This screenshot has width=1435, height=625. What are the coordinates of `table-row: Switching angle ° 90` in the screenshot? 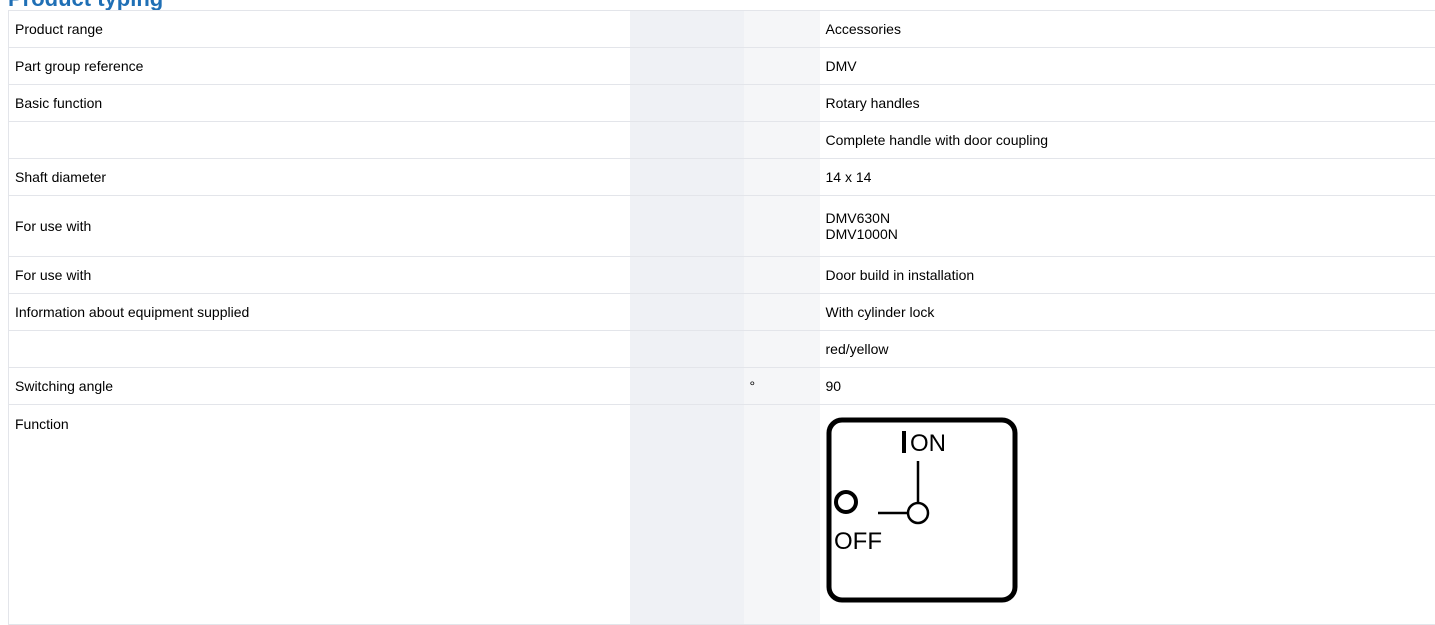 It's located at (722, 386).